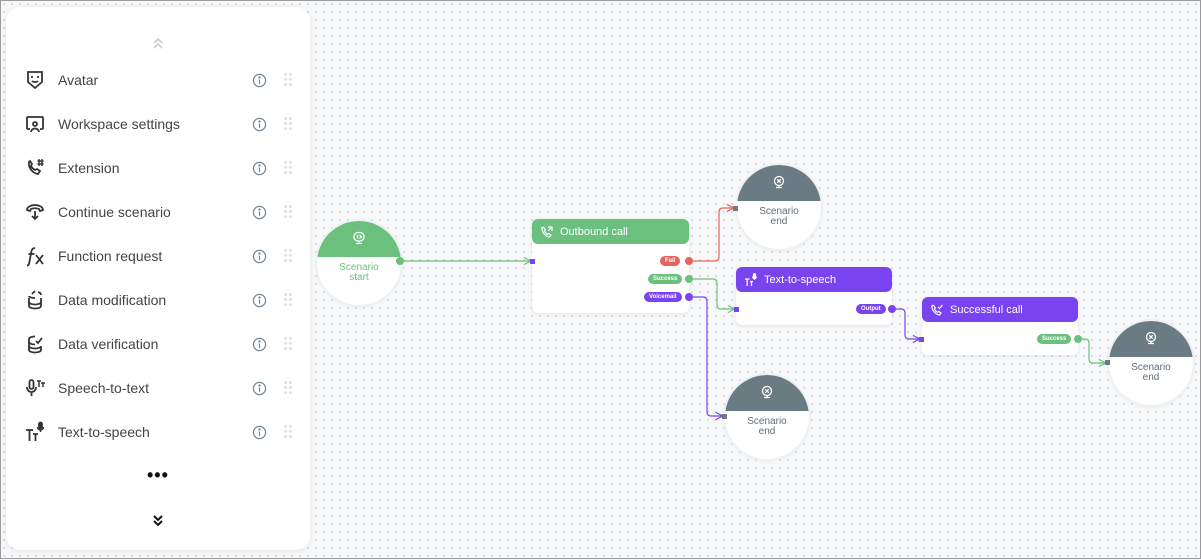  Describe the element at coordinates (110, 256) in the screenshot. I see `palette-item-label: Function request` at that location.